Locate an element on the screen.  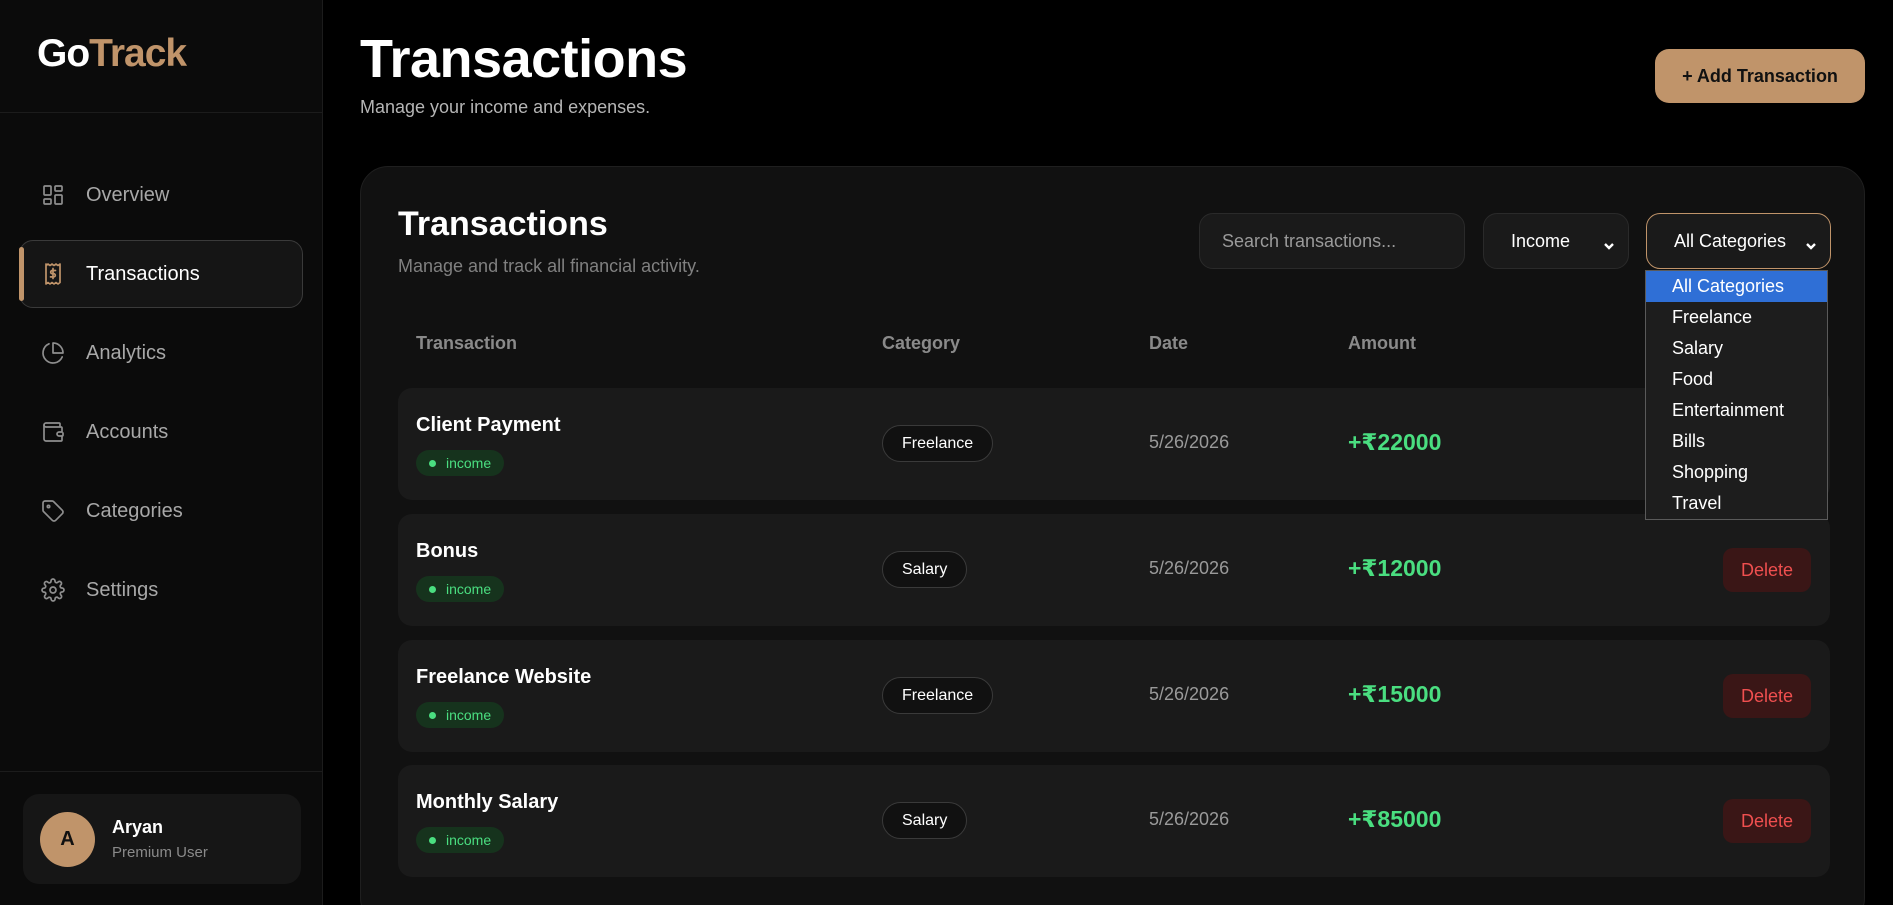
avatar: A is located at coordinates (67, 839).